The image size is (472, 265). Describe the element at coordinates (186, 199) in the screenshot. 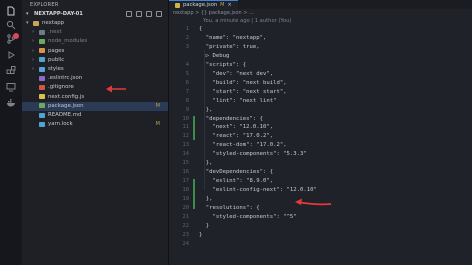

I see `line-number: 19` at that location.